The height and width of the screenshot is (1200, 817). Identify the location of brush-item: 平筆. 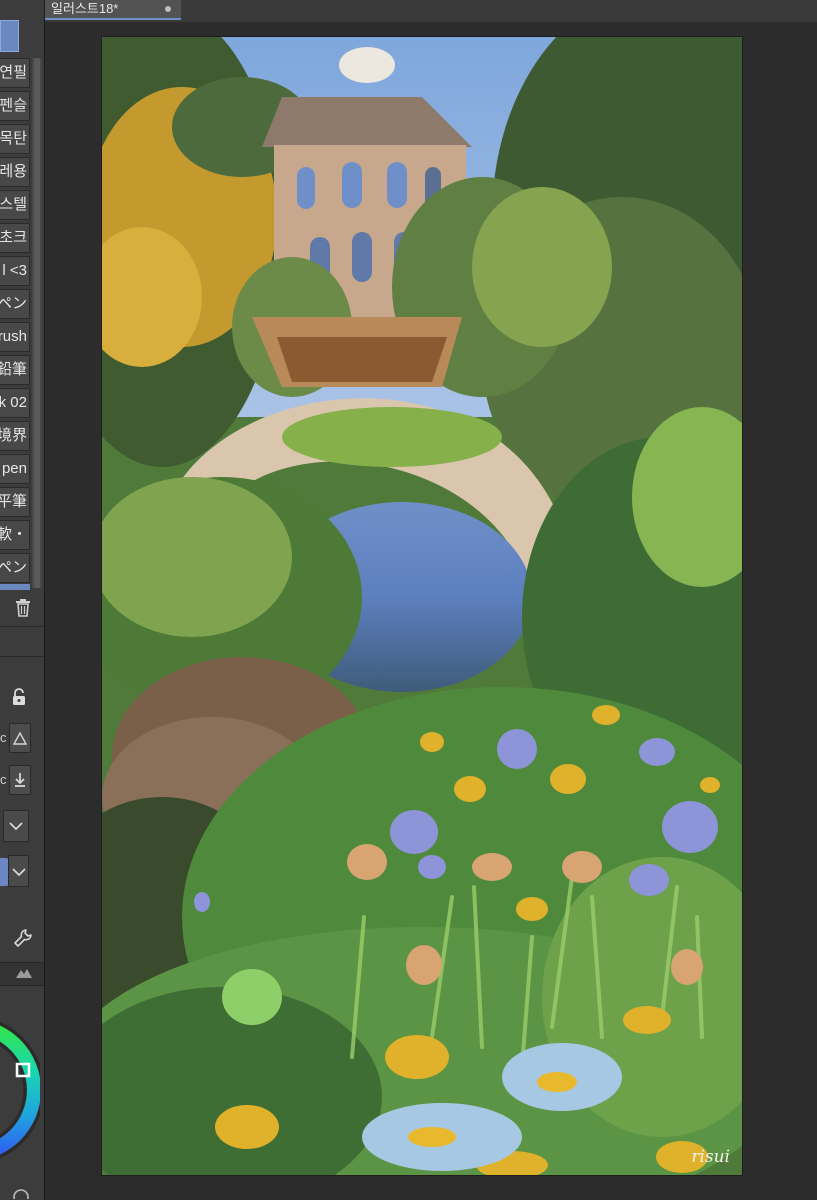
(15, 502).